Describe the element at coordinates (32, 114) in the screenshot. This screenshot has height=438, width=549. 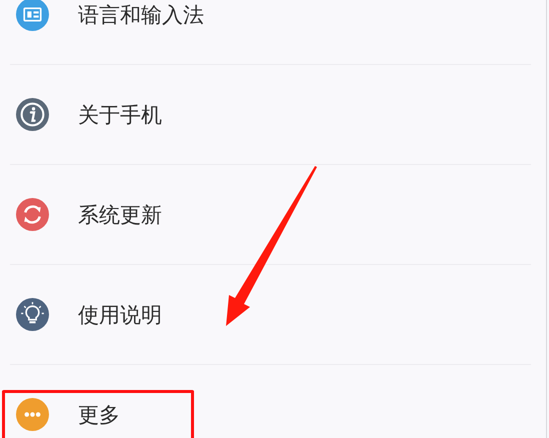
I see `info-icon` at that location.